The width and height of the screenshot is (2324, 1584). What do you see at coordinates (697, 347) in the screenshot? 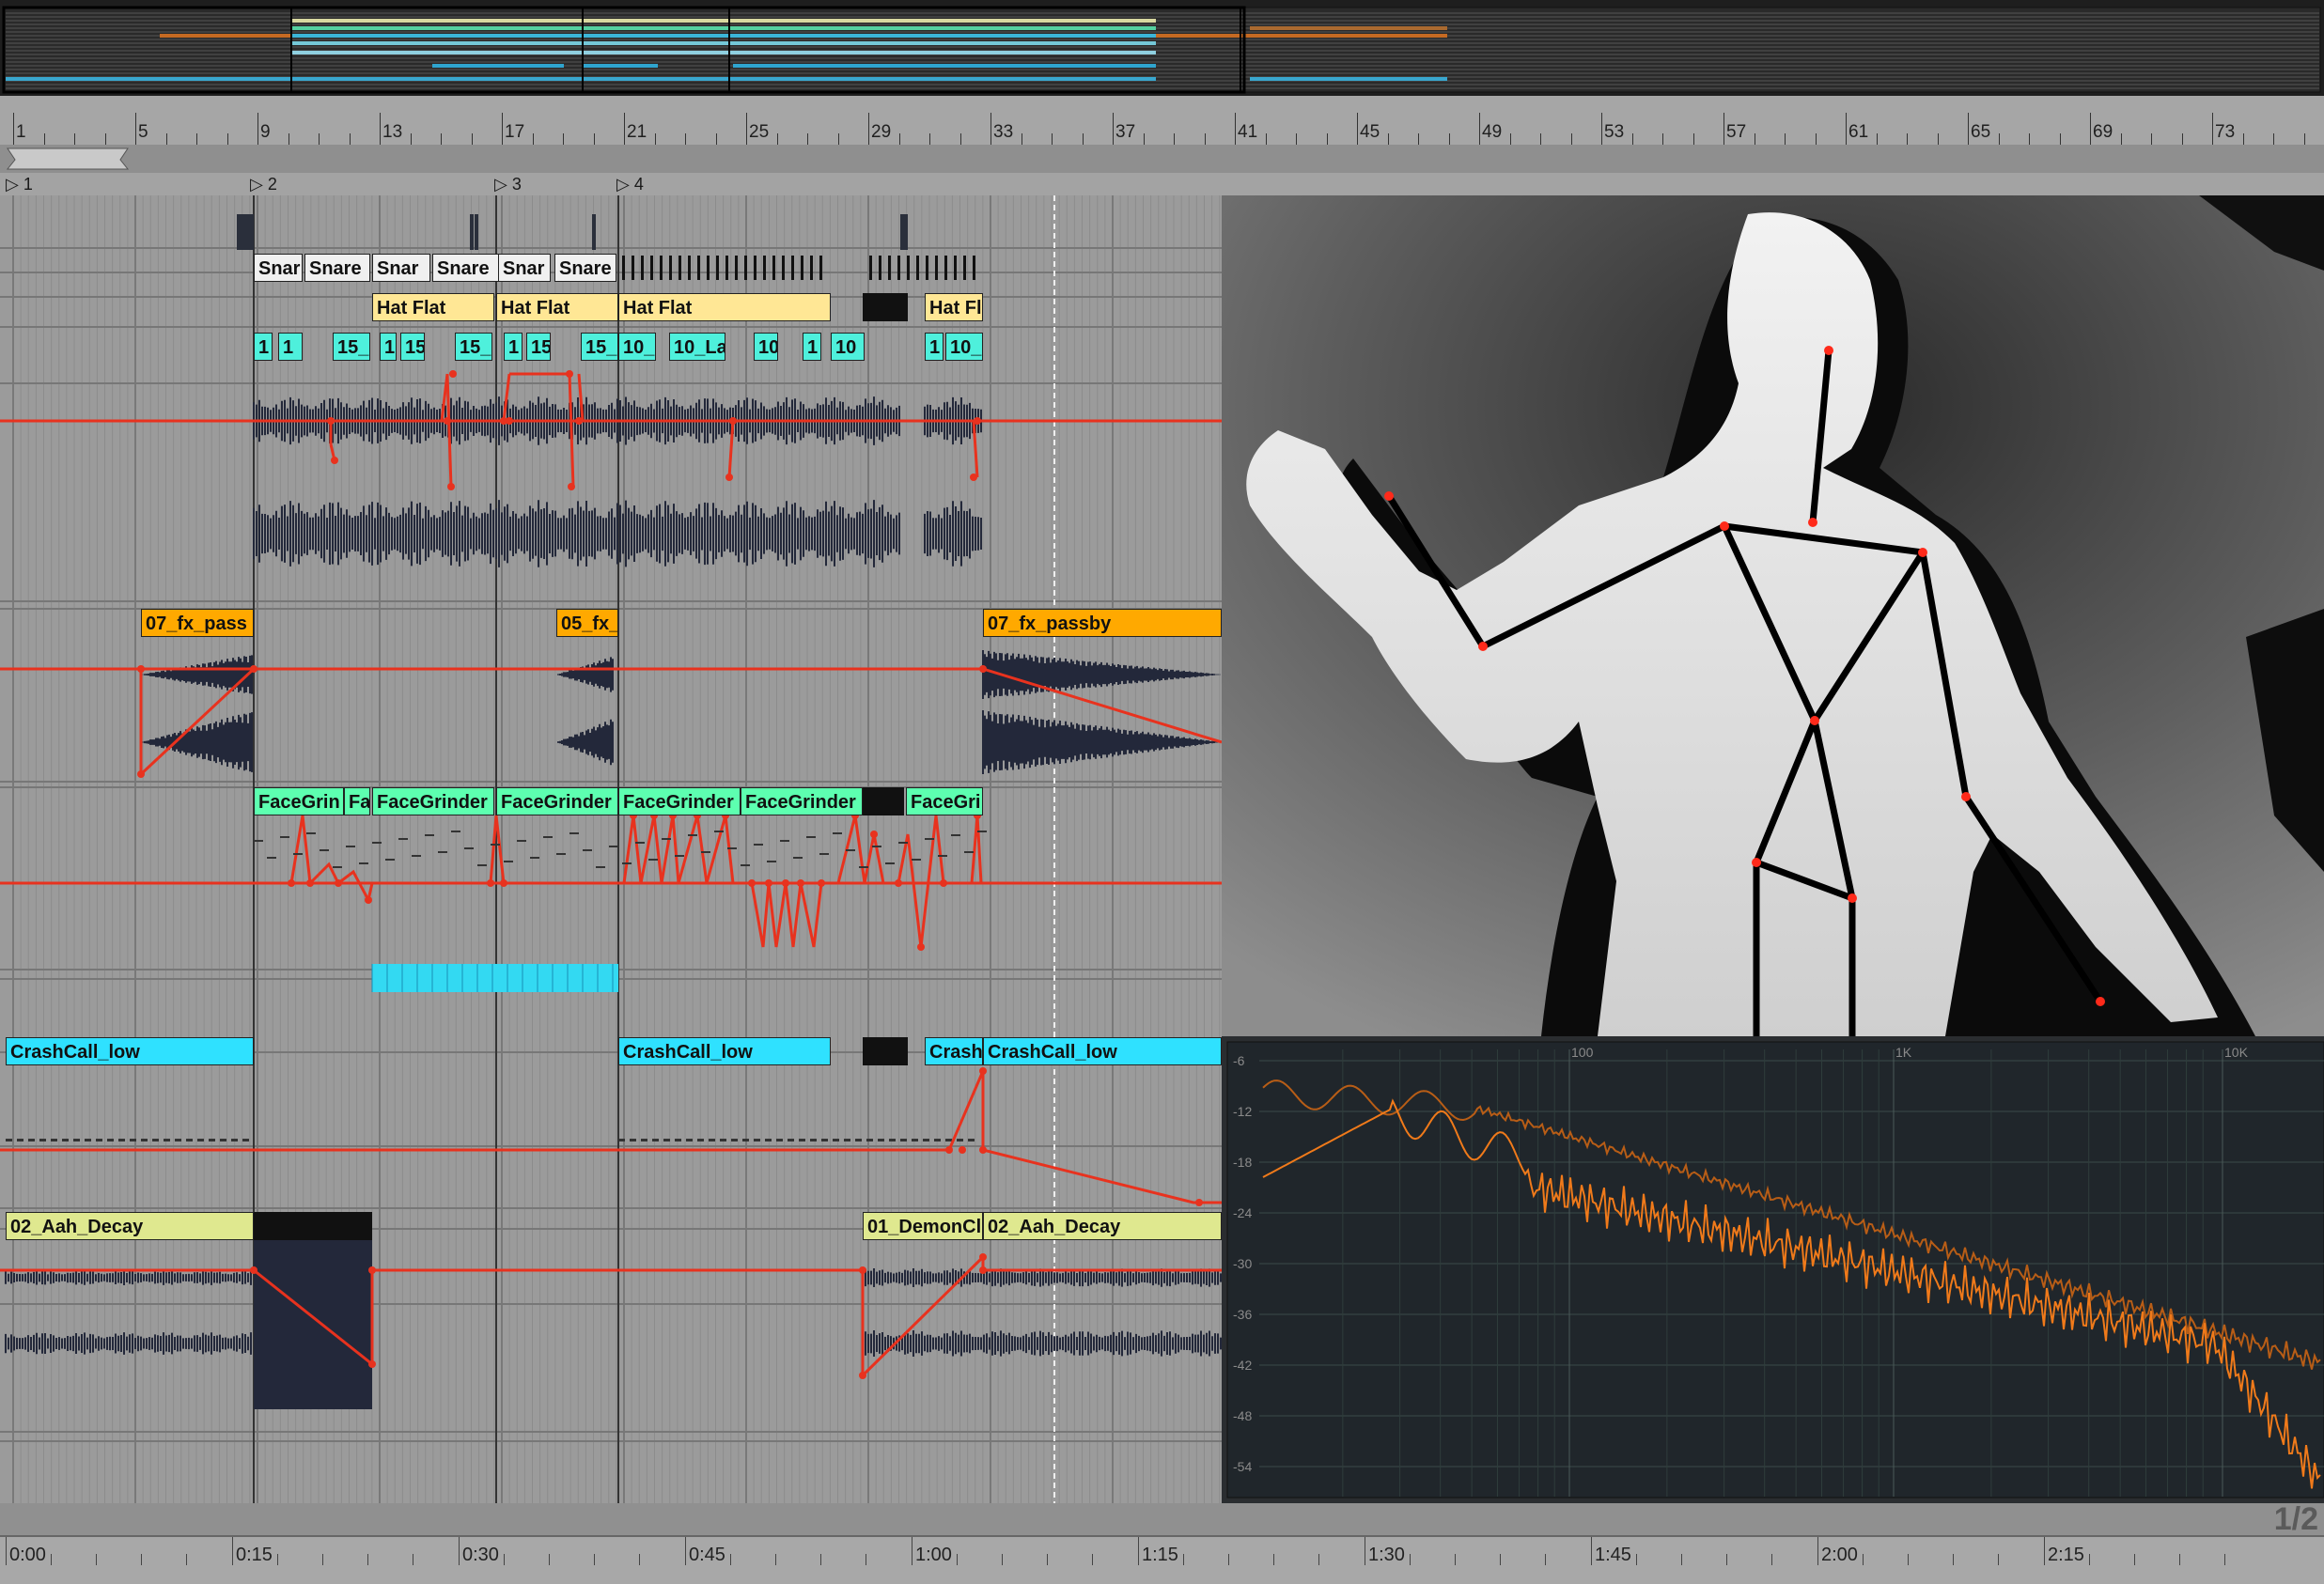
I see `clip-perc: 10_La` at bounding box center [697, 347].